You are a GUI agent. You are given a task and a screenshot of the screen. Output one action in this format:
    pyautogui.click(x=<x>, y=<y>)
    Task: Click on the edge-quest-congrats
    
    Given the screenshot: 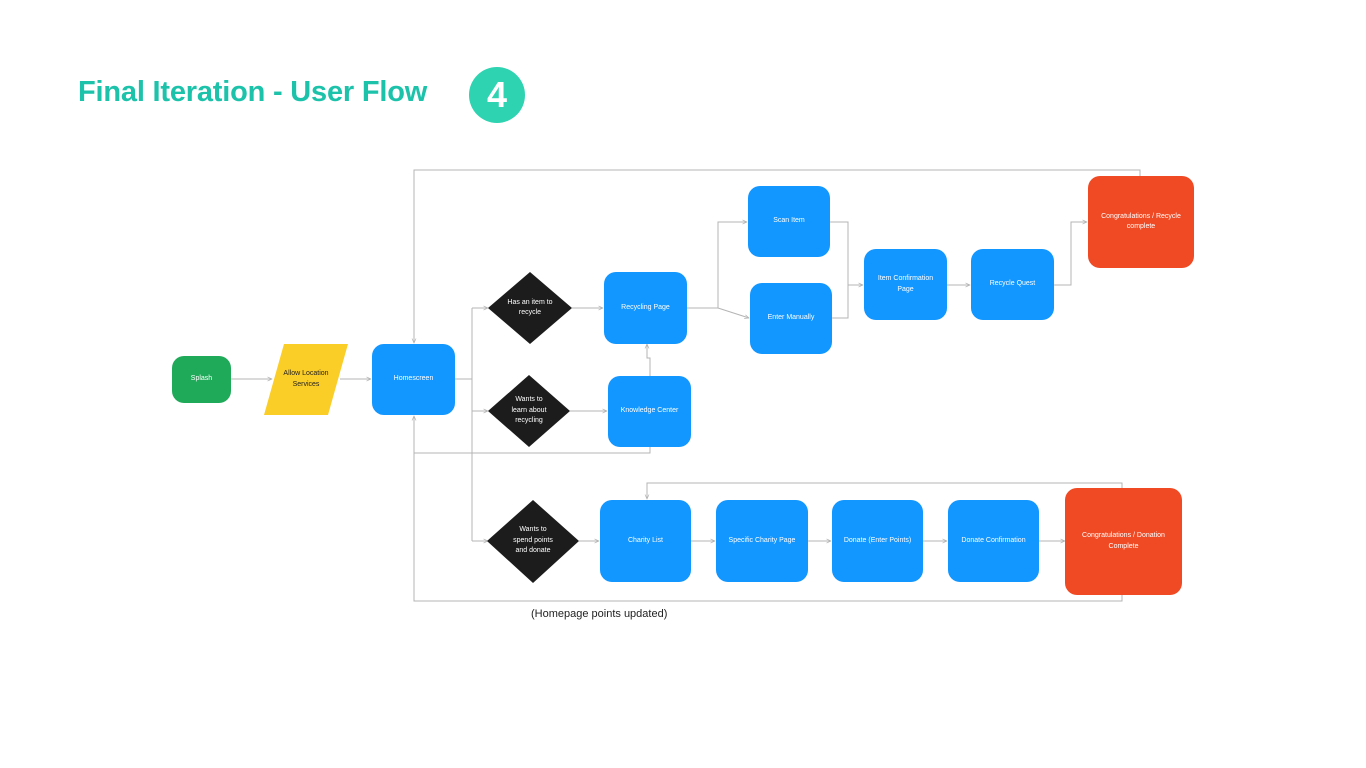 What is the action you would take?
    pyautogui.click(x=1070, y=254)
    